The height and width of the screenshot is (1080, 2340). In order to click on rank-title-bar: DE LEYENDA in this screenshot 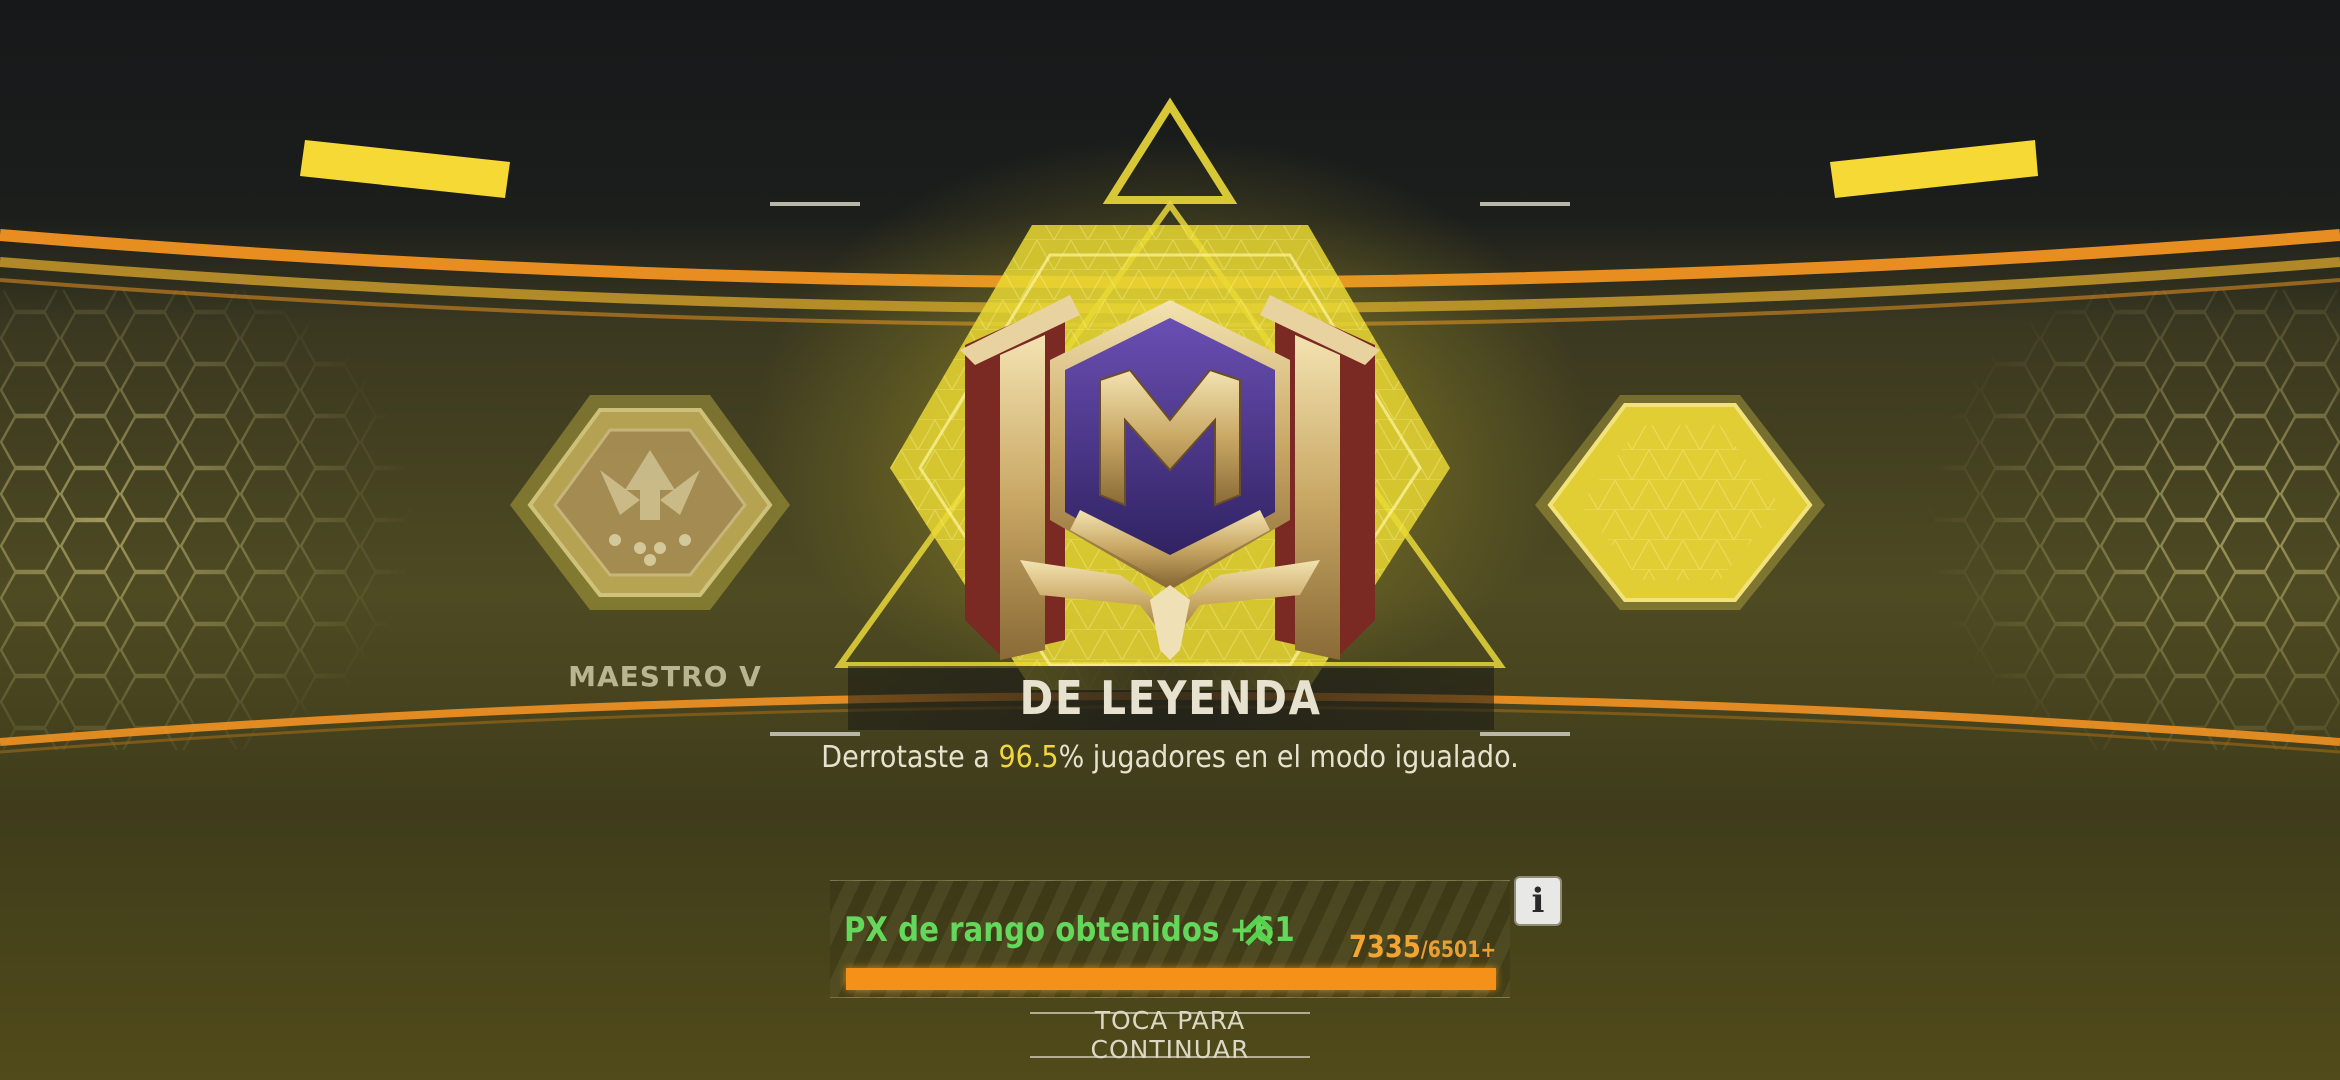, I will do `click(1171, 698)`.